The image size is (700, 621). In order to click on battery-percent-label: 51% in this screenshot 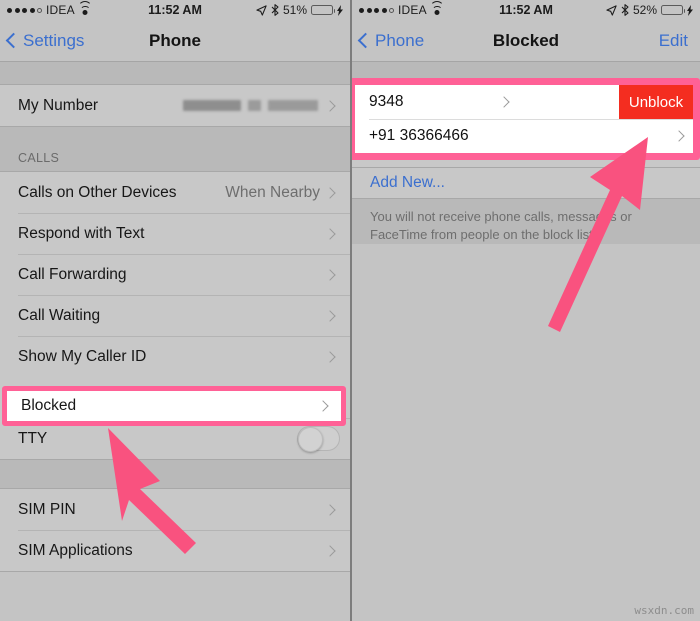, I will do `click(294, 10)`.